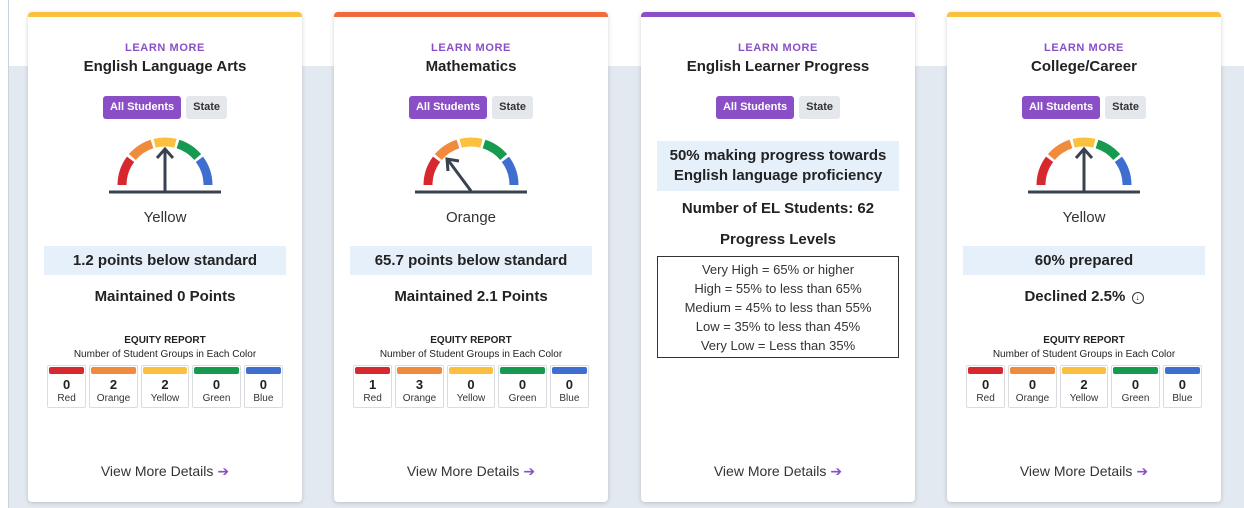 The height and width of the screenshot is (508, 1244). I want to click on level-very-low: Very Low = Less than 35%, so click(778, 345).